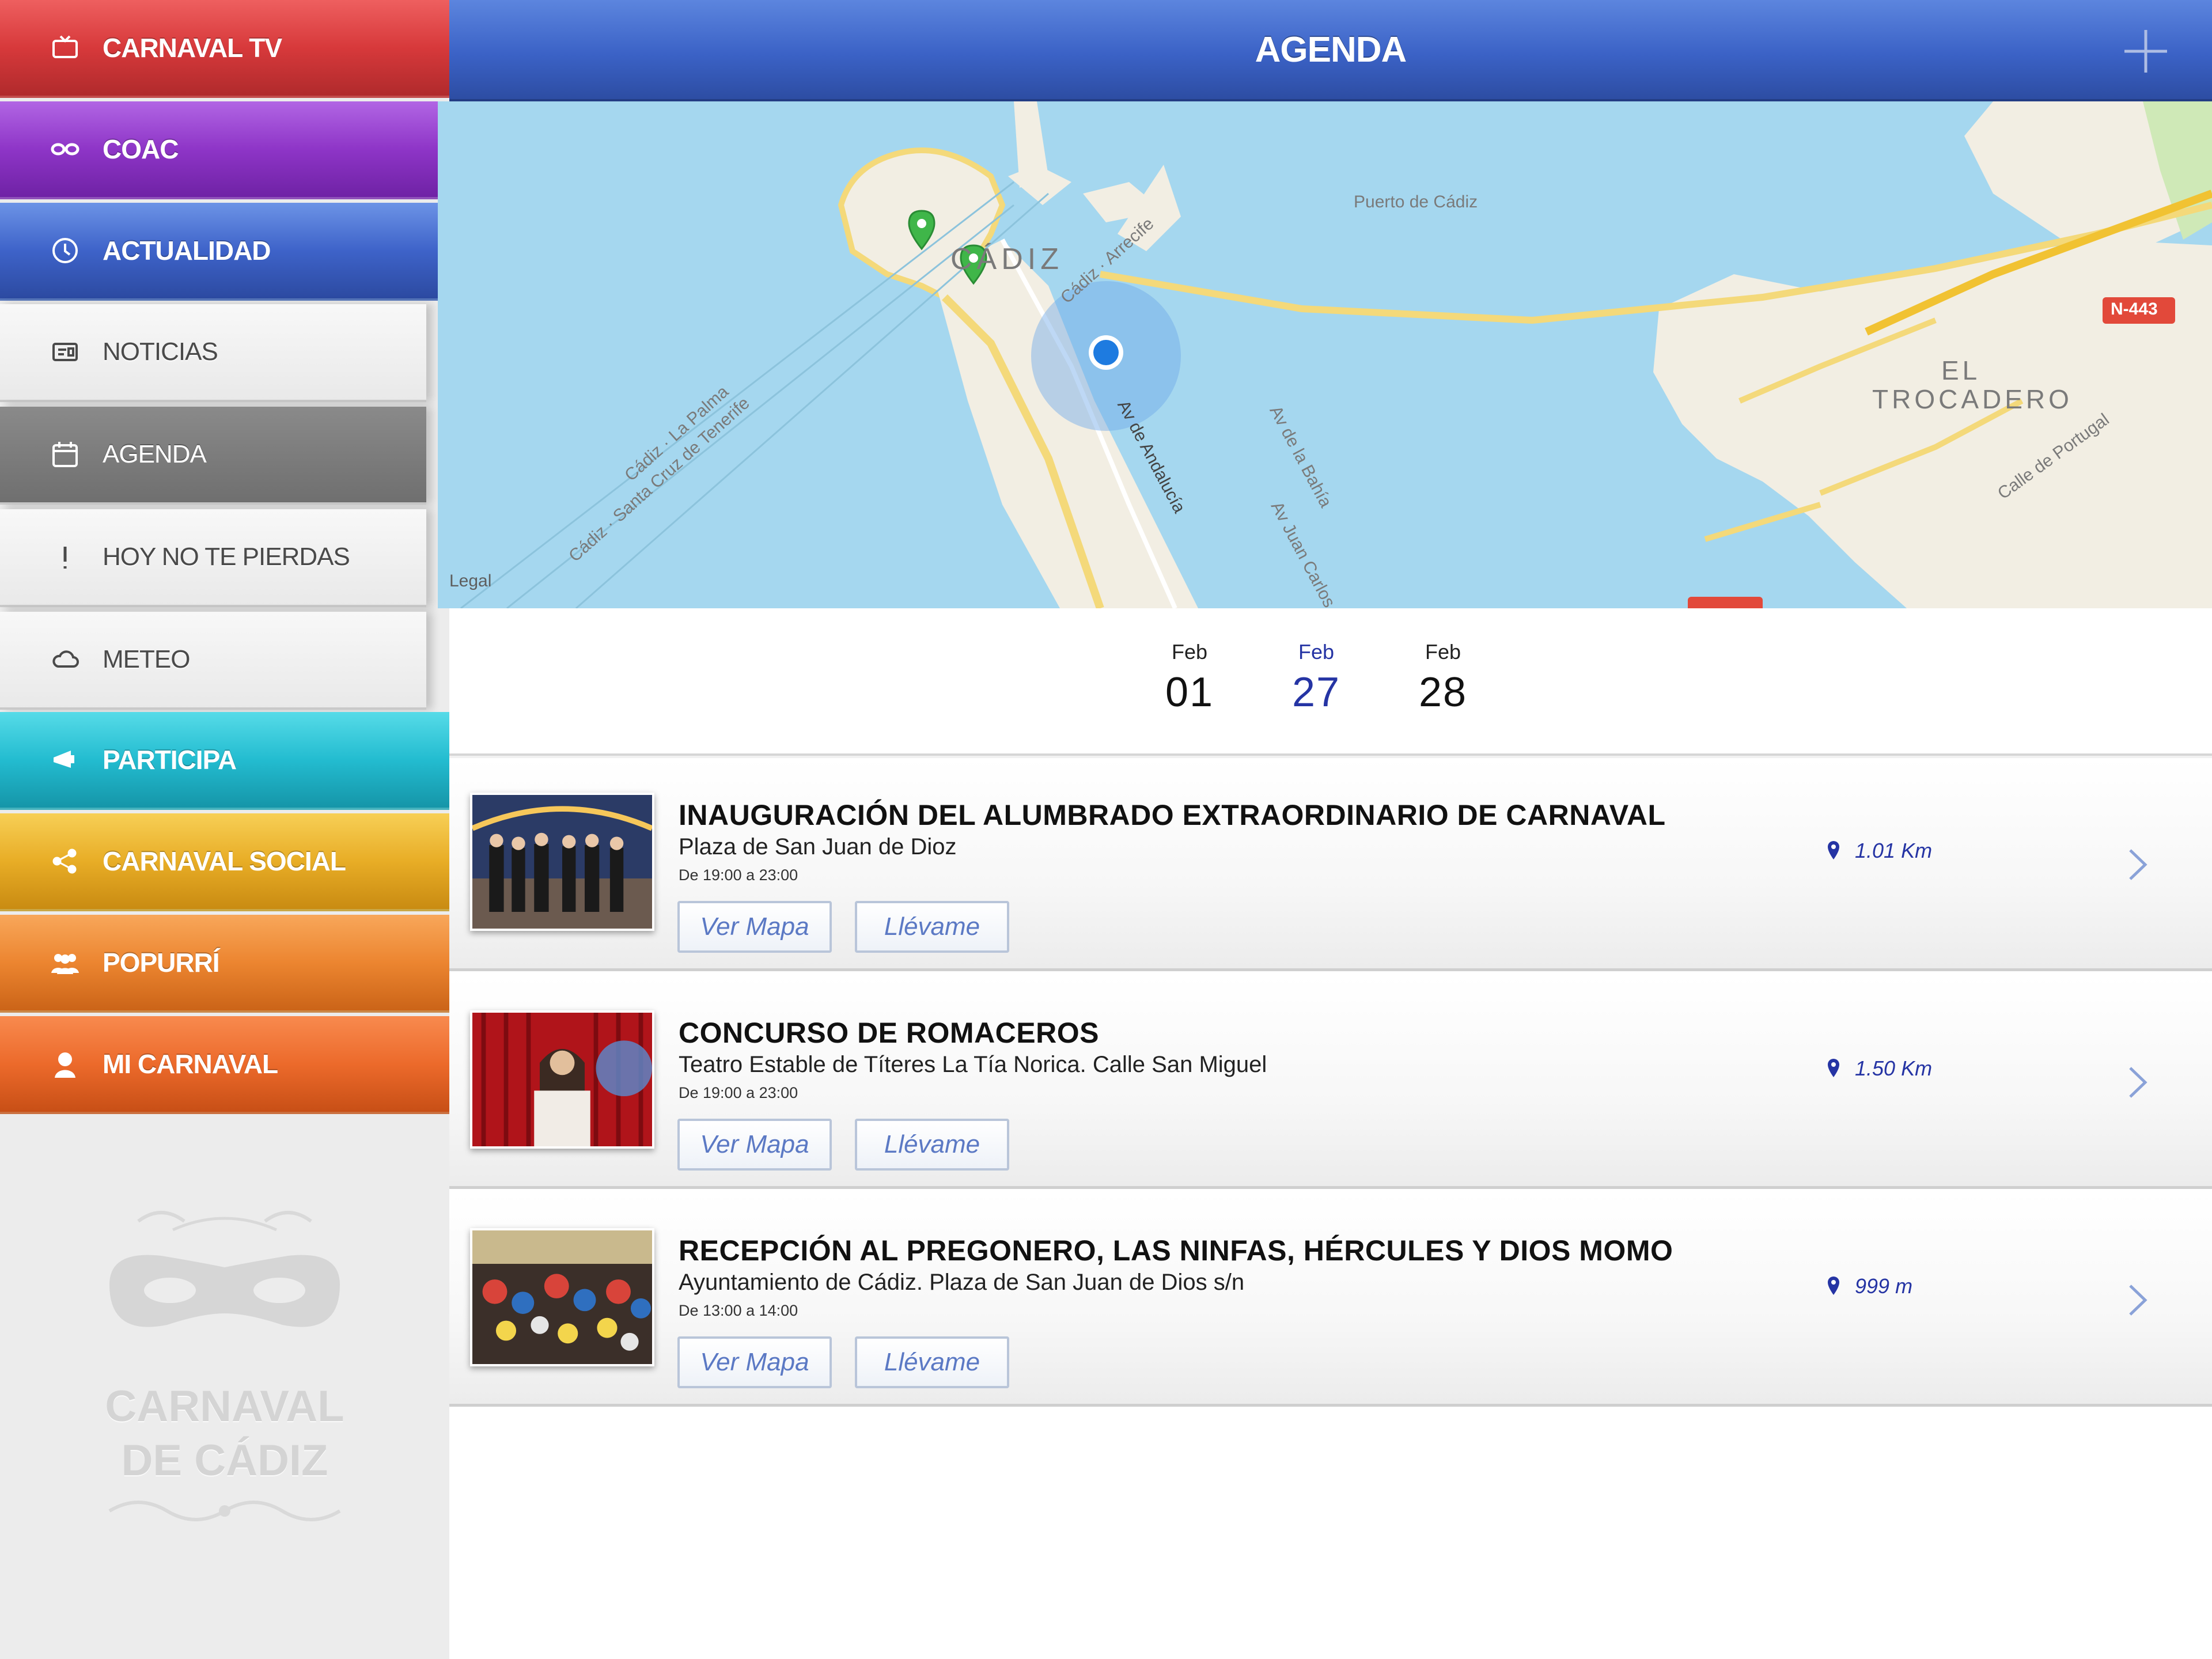  Describe the element at coordinates (65, 557) in the screenshot. I see `exclamation-icon` at that location.